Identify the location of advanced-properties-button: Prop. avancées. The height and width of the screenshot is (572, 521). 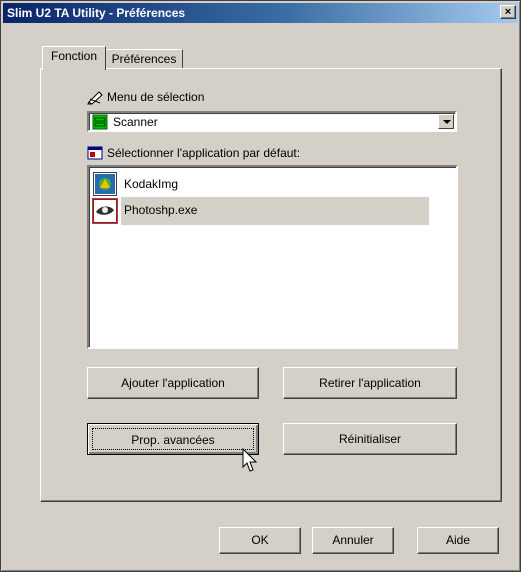
(173, 439).